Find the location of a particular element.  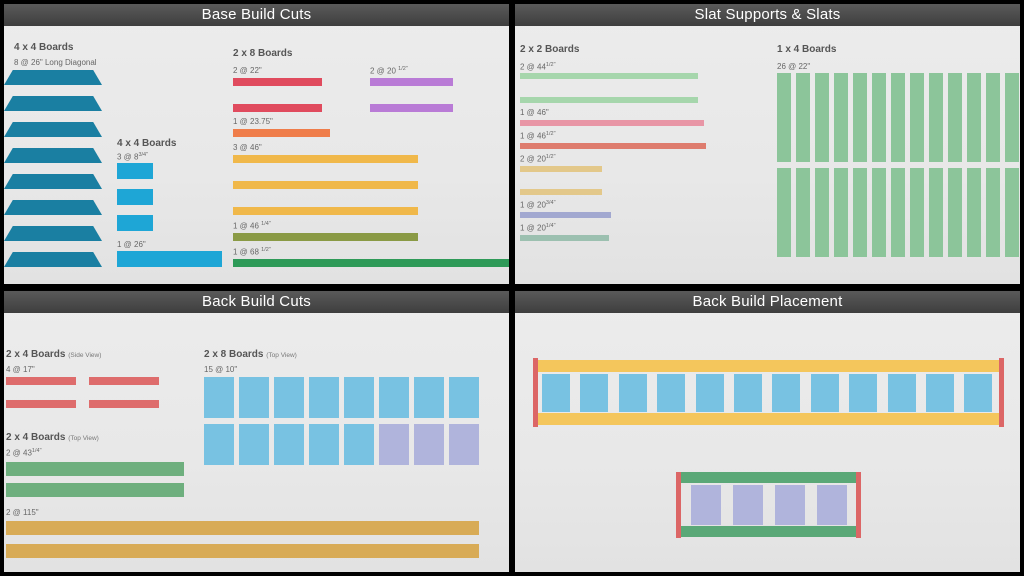

cut-label: 3 @ 46" is located at coordinates (247, 147).